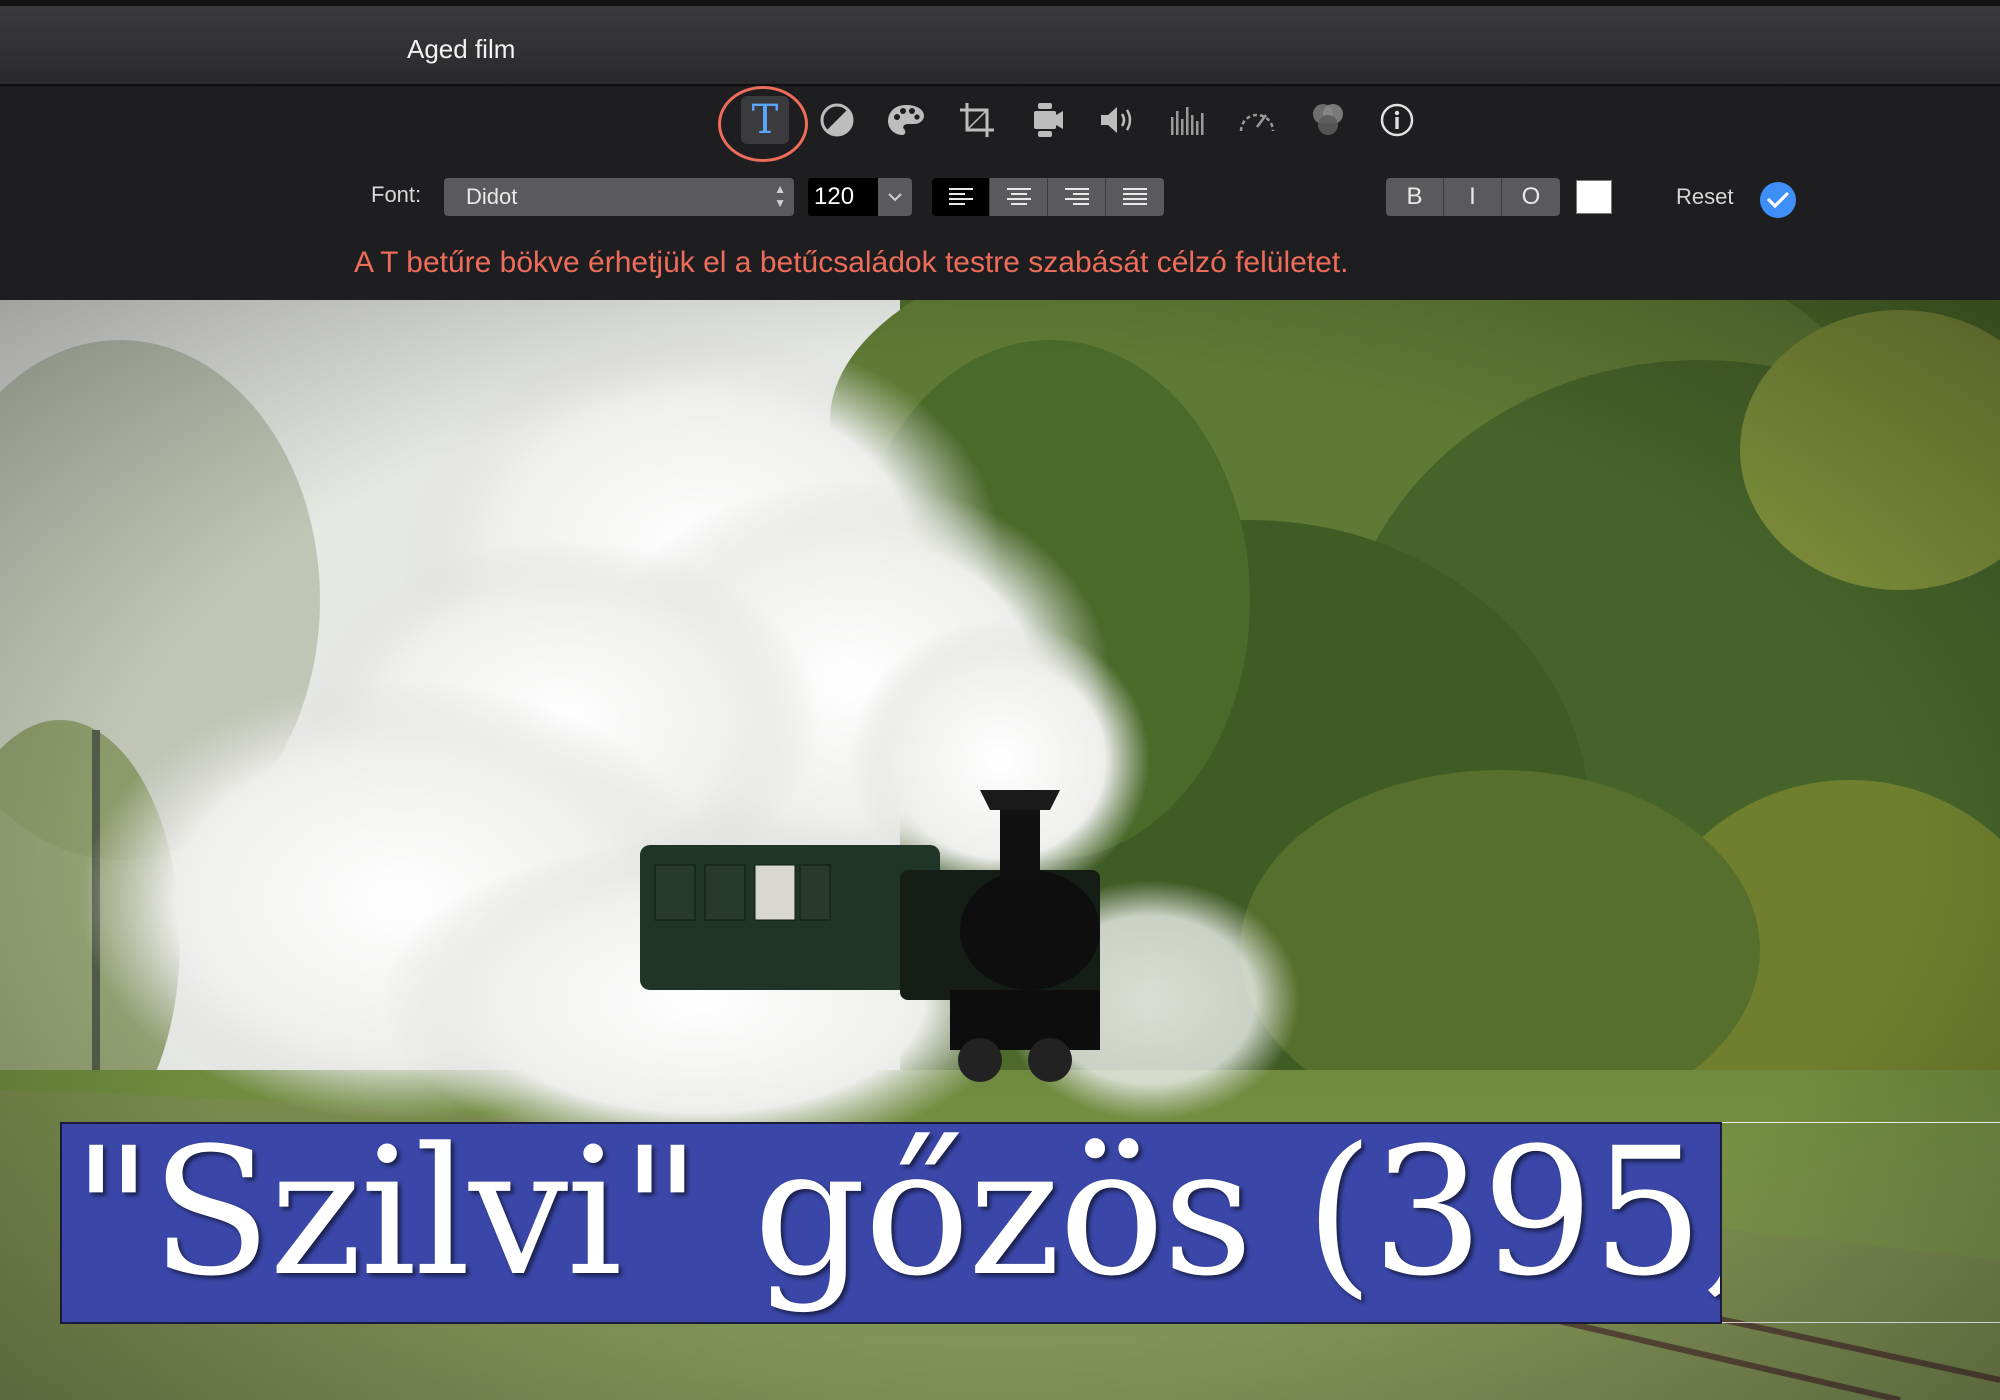  I want to click on speaker-icon, so click(1116, 120).